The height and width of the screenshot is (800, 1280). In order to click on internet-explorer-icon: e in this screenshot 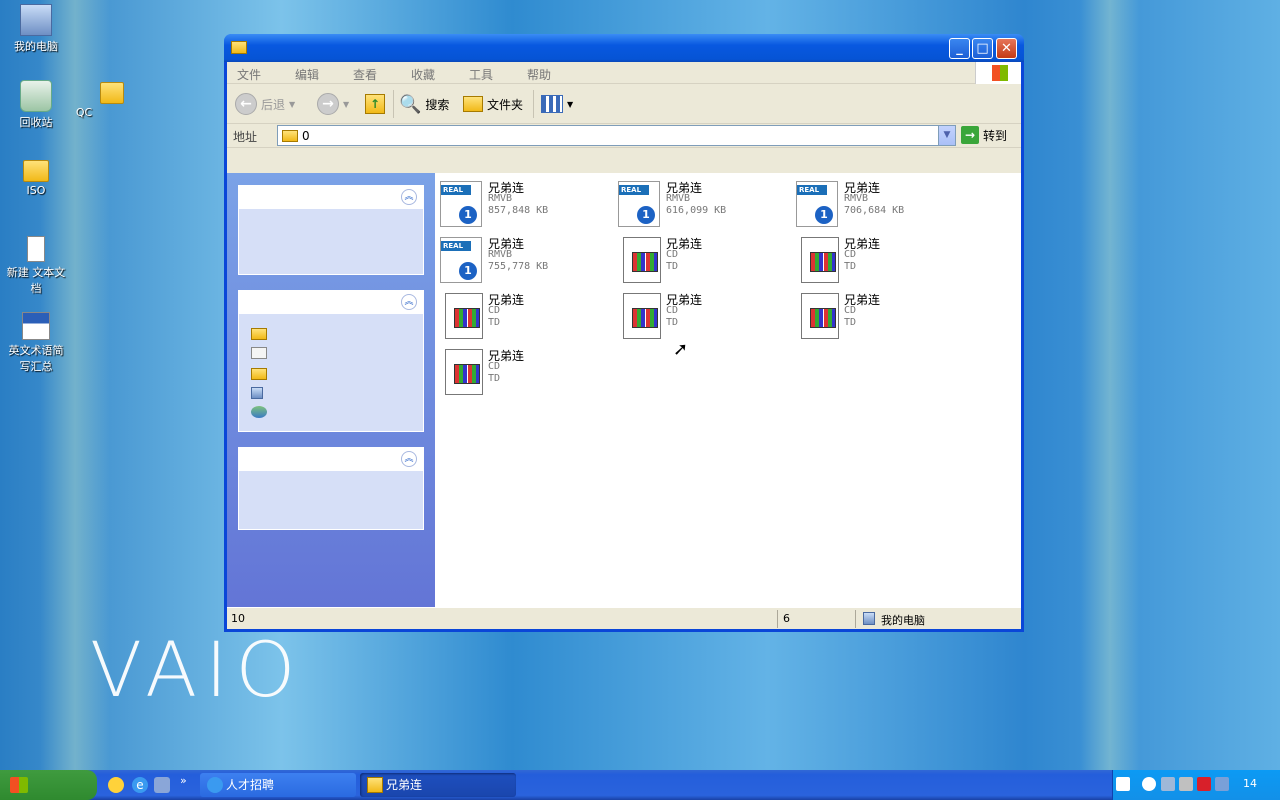, I will do `click(140, 785)`.